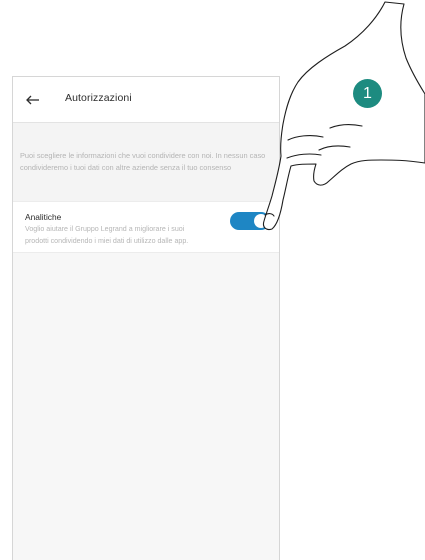 The image size is (425, 560). I want to click on analytics-toggle, so click(250, 221).